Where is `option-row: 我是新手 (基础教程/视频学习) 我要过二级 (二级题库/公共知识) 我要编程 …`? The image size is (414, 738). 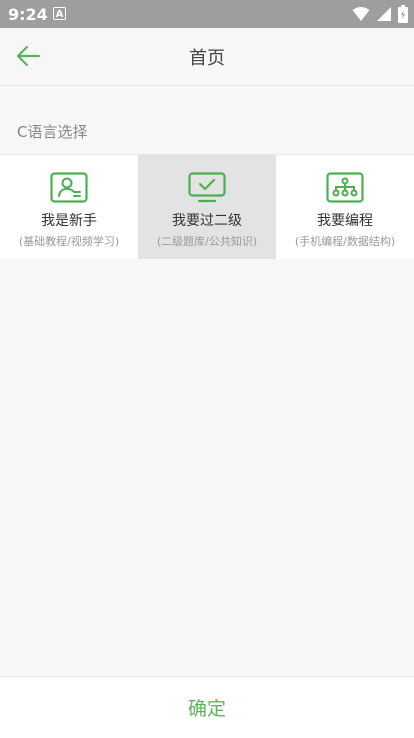 option-row: 我是新手 (基础教程/视频学习) 我要过二级 (二级题库/公共知识) 我要编程 … is located at coordinates (207, 206).